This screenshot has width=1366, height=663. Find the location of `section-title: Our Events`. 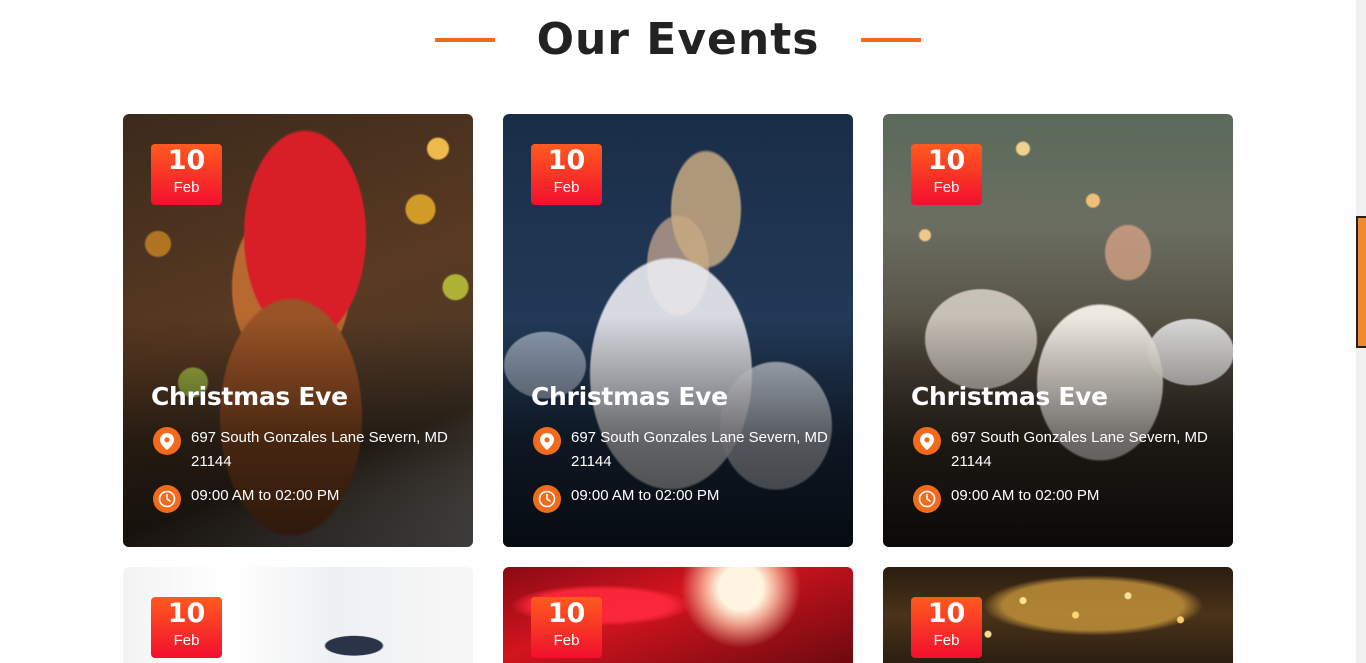

section-title: Our Events is located at coordinates (678, 39).